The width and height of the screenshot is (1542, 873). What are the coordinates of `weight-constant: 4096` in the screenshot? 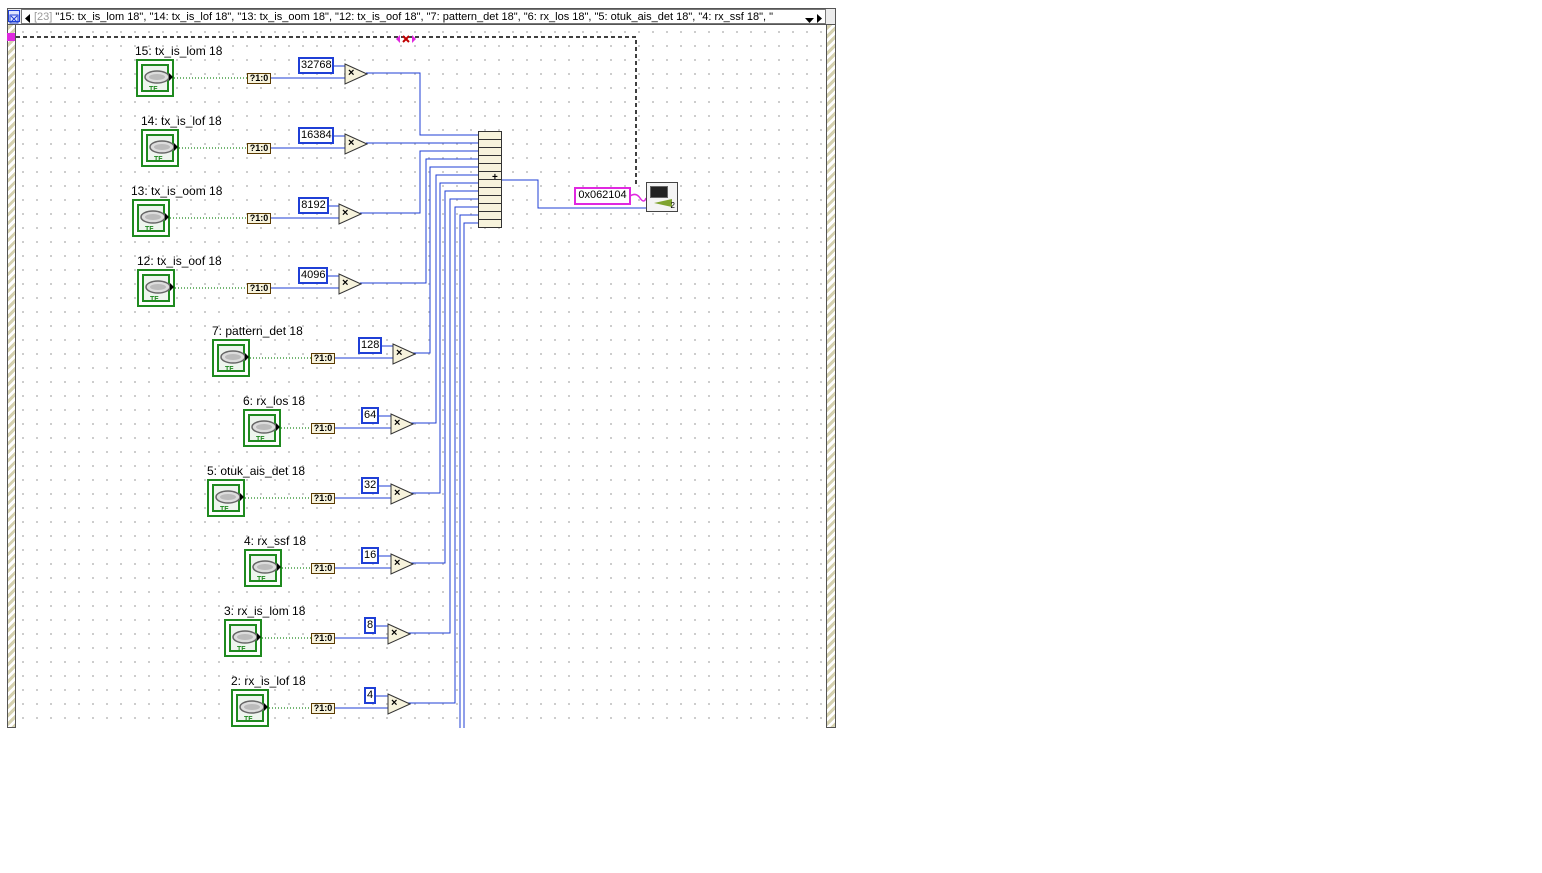 It's located at (313, 275).